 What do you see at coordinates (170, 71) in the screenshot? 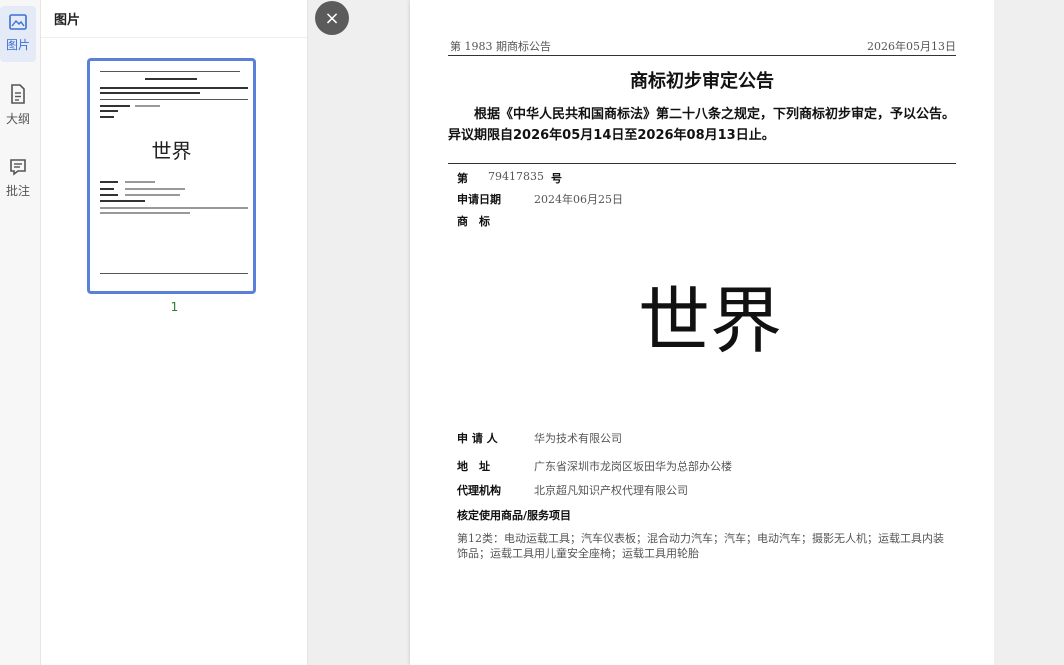
I see `thumb-header-rule` at bounding box center [170, 71].